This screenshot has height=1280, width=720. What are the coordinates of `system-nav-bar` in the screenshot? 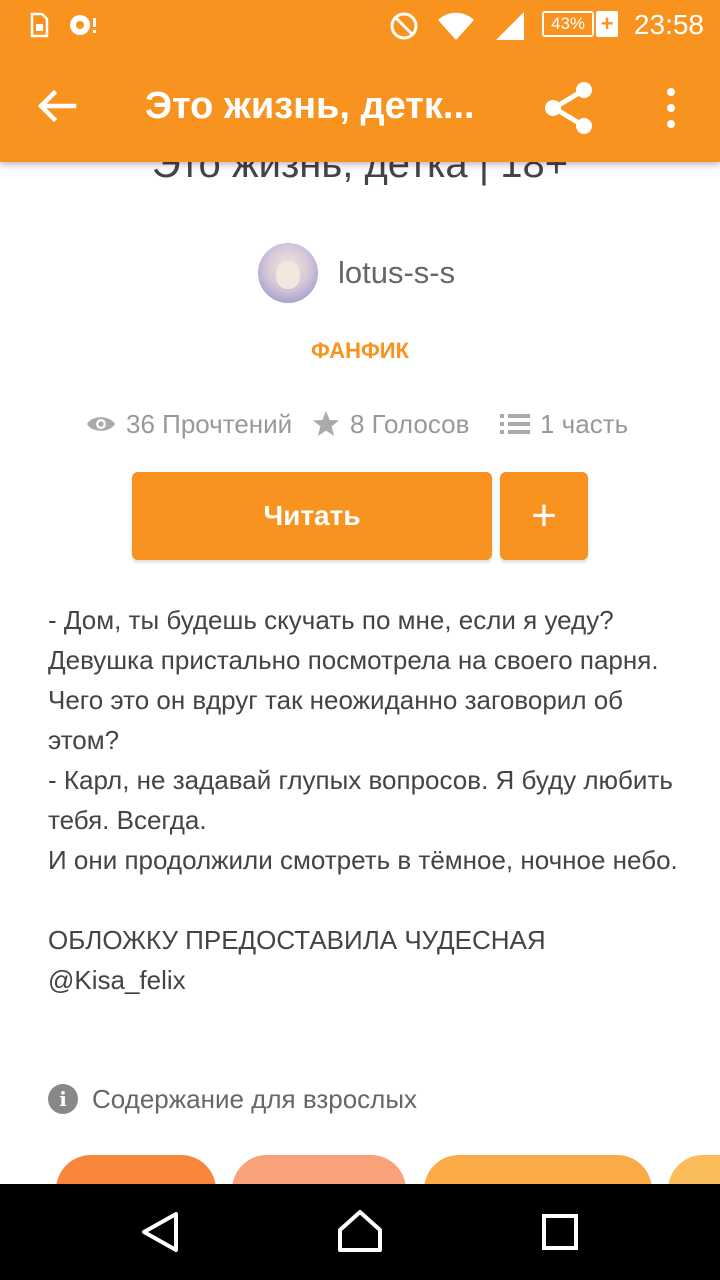 It's located at (360, 1232).